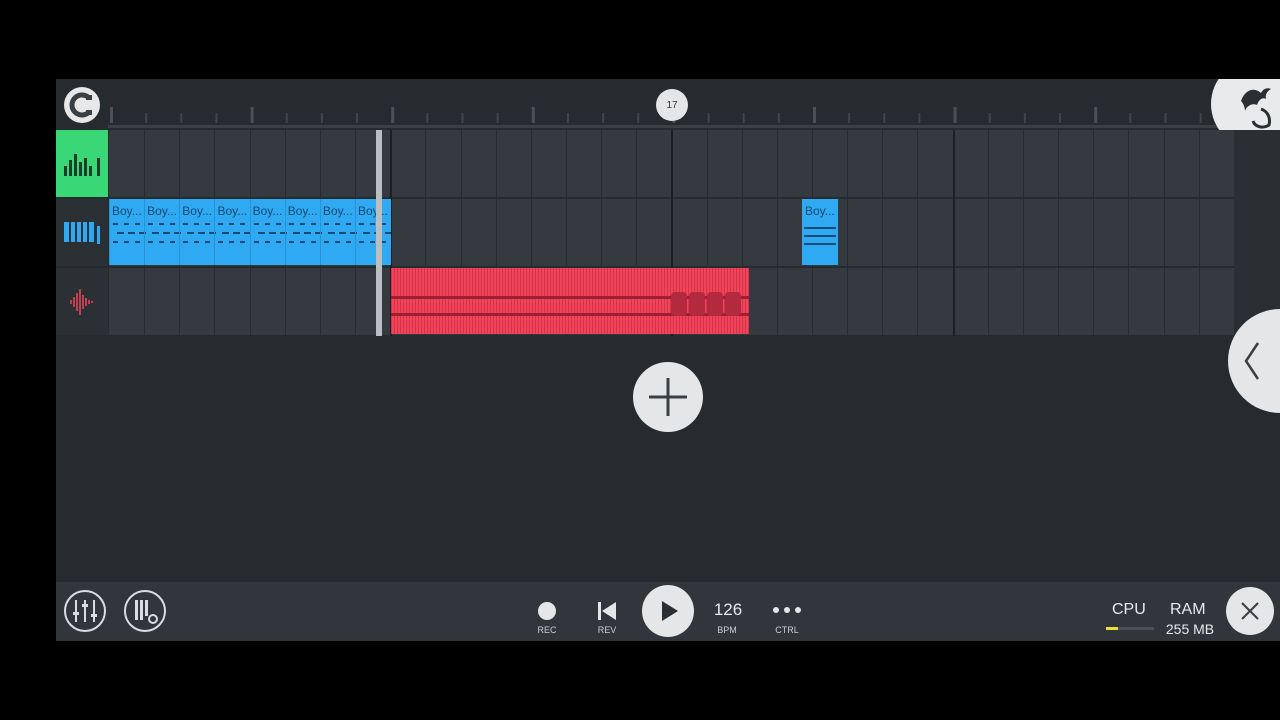  I want to click on piano-settings-icon, so click(146, 612).